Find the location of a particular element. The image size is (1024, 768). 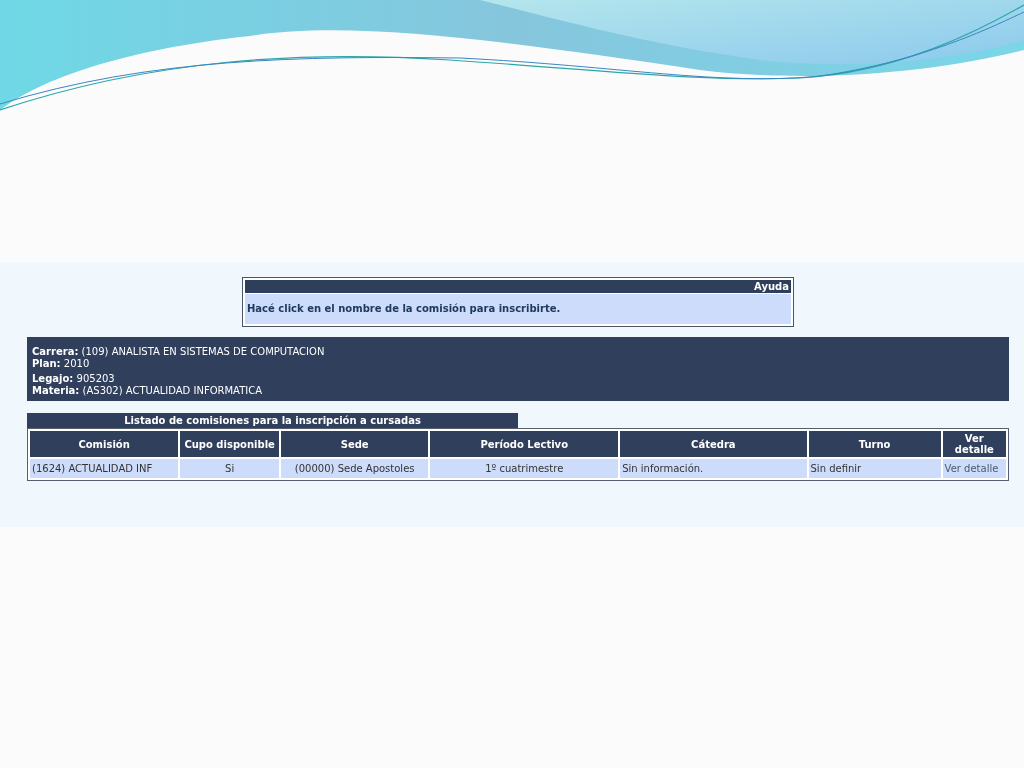

table-cell: Sin definir is located at coordinates (874, 468).